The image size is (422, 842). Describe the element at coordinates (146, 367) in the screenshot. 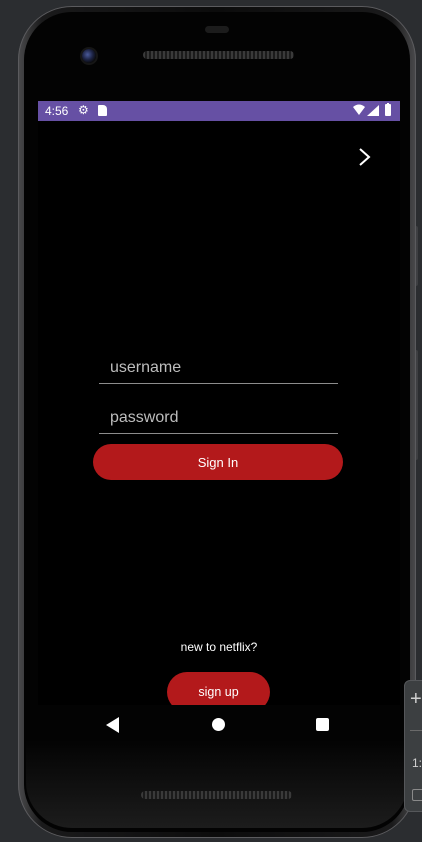

I see `username-placeholder: username` at that location.